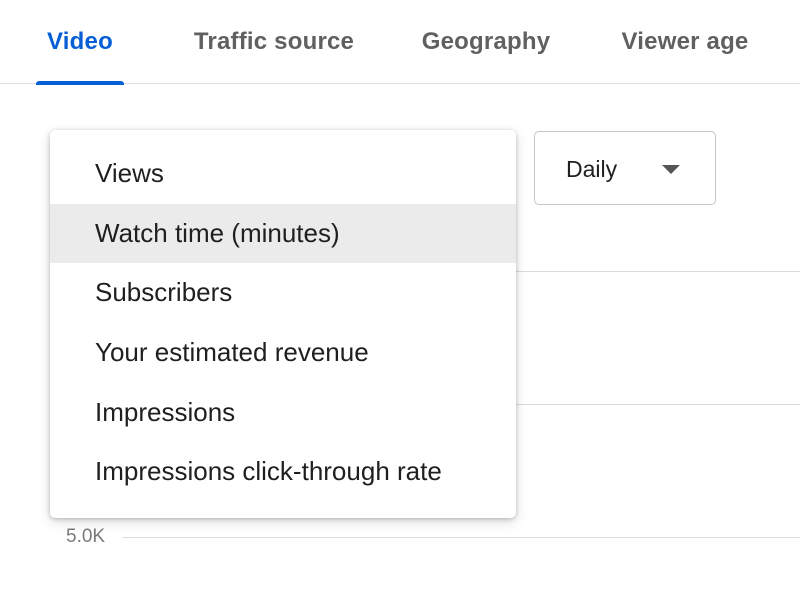  I want to click on tab-label: Geography, so click(486, 41).